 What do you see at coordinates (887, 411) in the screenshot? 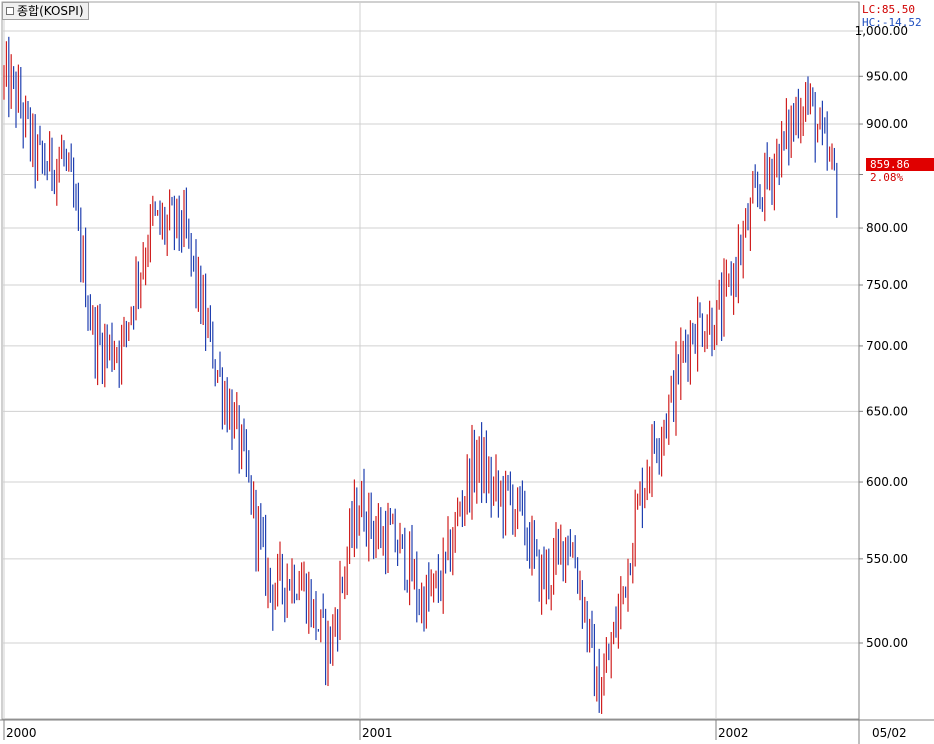
I see `y-tick-label: 650.00` at bounding box center [887, 411].